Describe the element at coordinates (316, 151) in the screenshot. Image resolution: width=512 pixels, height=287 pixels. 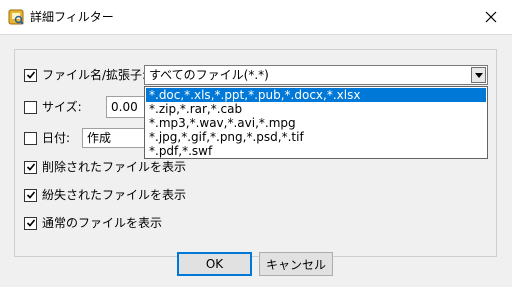
I see `dropdown-option: *.pdf,*.swf` at that location.